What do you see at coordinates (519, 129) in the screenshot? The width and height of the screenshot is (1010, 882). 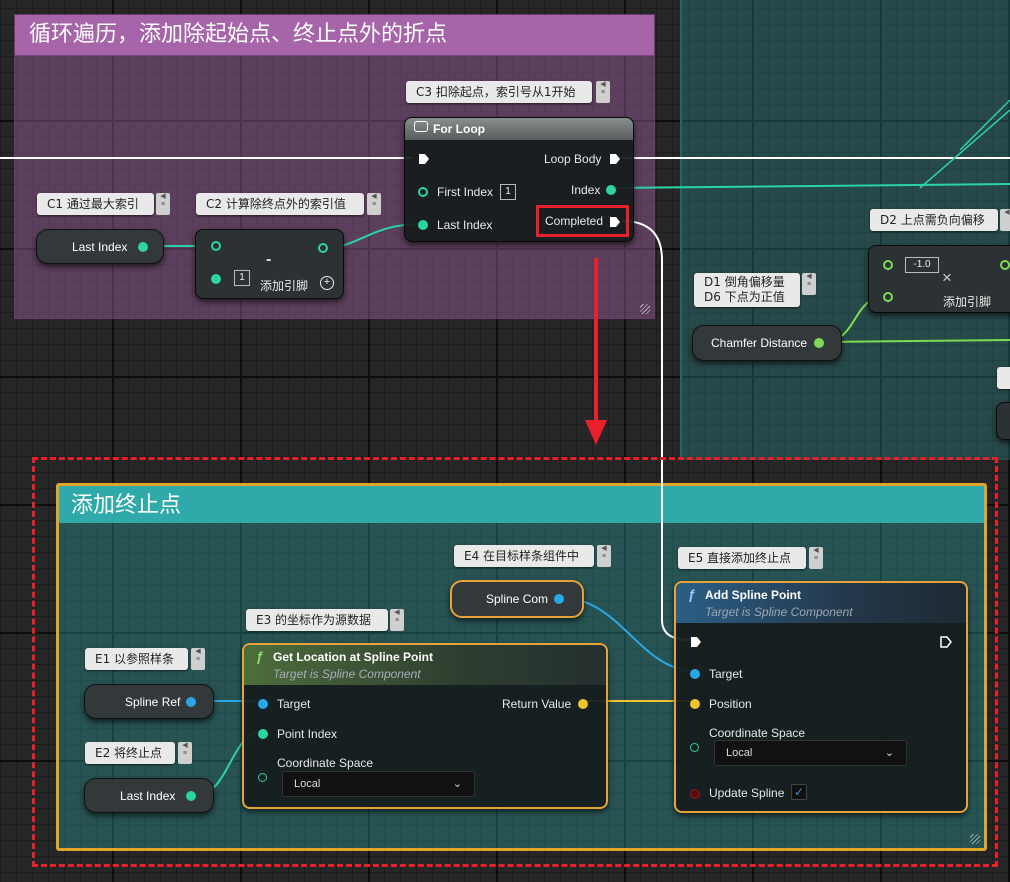 I see `for-loop-header: For Loop` at bounding box center [519, 129].